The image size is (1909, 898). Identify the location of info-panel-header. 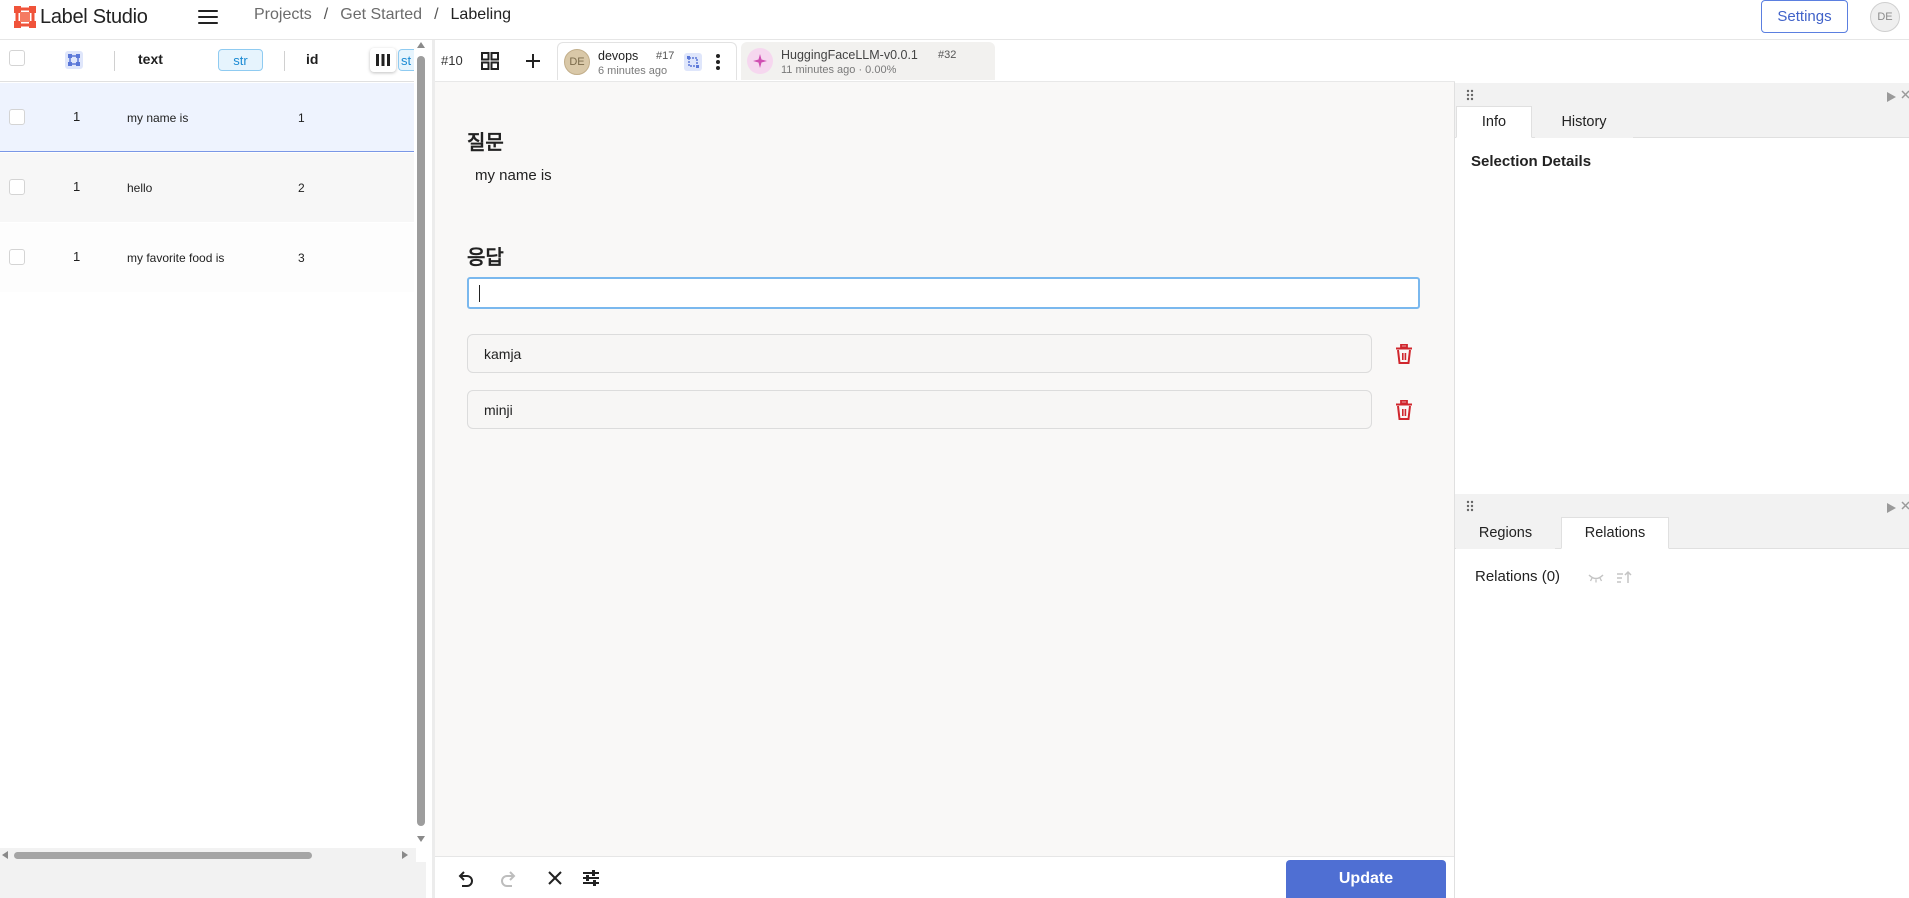
(1682, 94).